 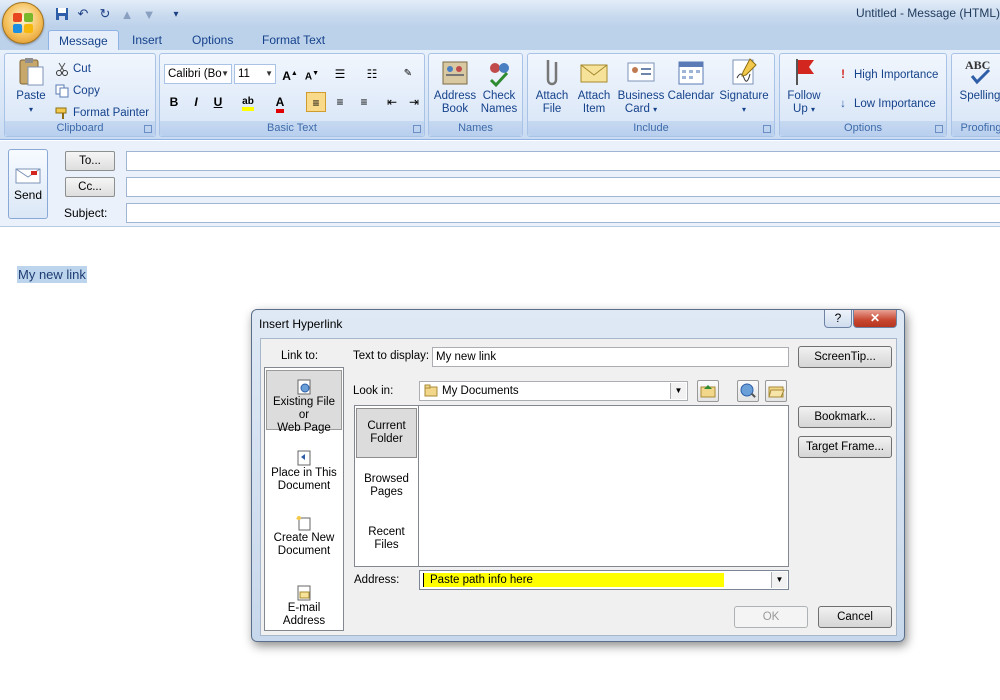 I want to click on ok-button: OK, so click(x=771, y=617).